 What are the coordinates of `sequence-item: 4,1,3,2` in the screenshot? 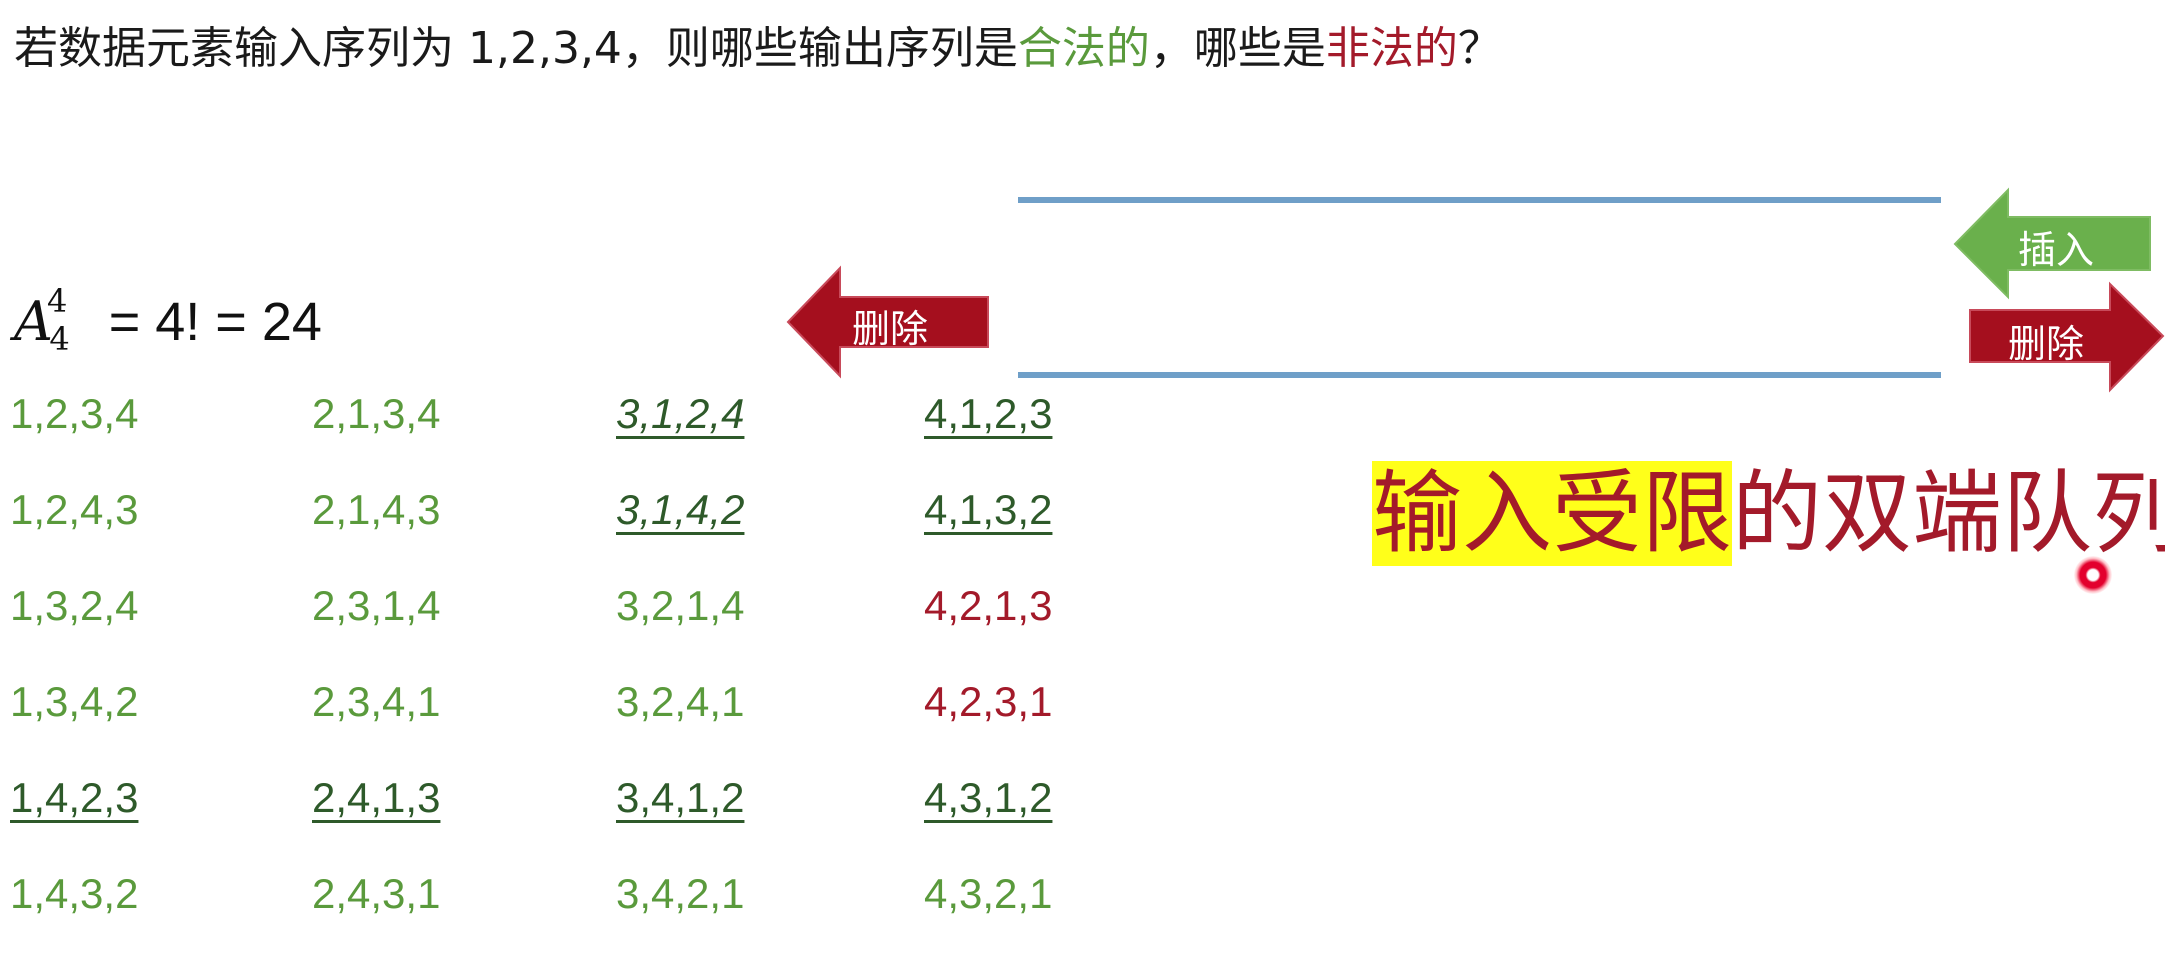 It's located at (988, 509).